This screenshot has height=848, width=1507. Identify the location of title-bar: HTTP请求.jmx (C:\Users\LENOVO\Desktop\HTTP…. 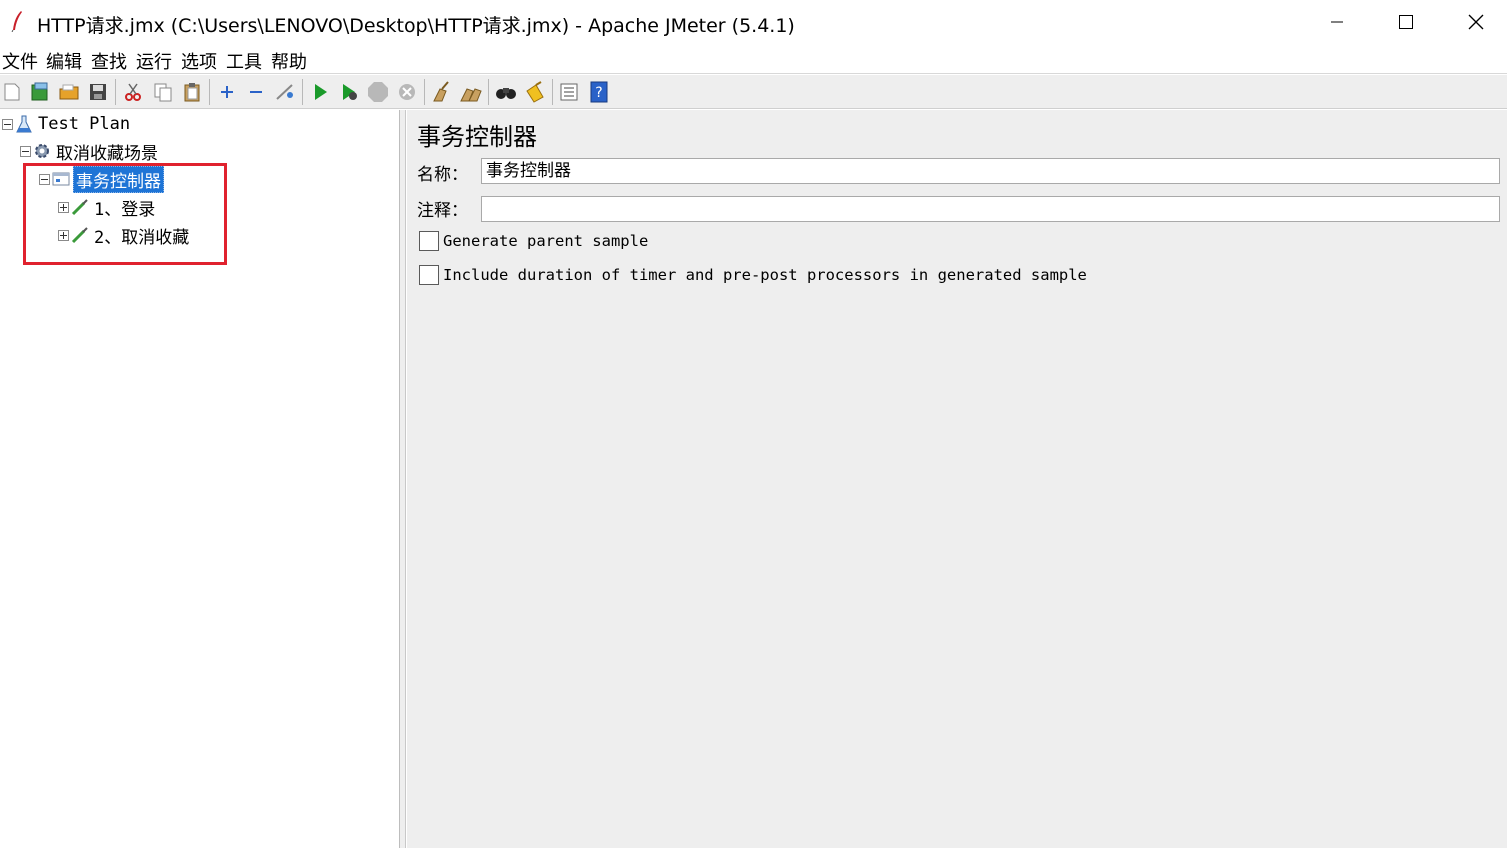
(753, 22).